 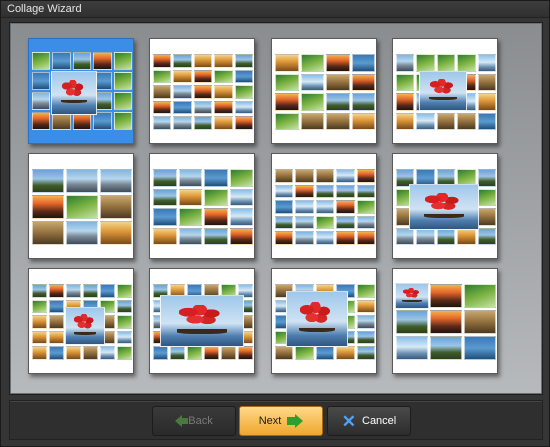 I want to click on back-button-label: Back, so click(x=200, y=421).